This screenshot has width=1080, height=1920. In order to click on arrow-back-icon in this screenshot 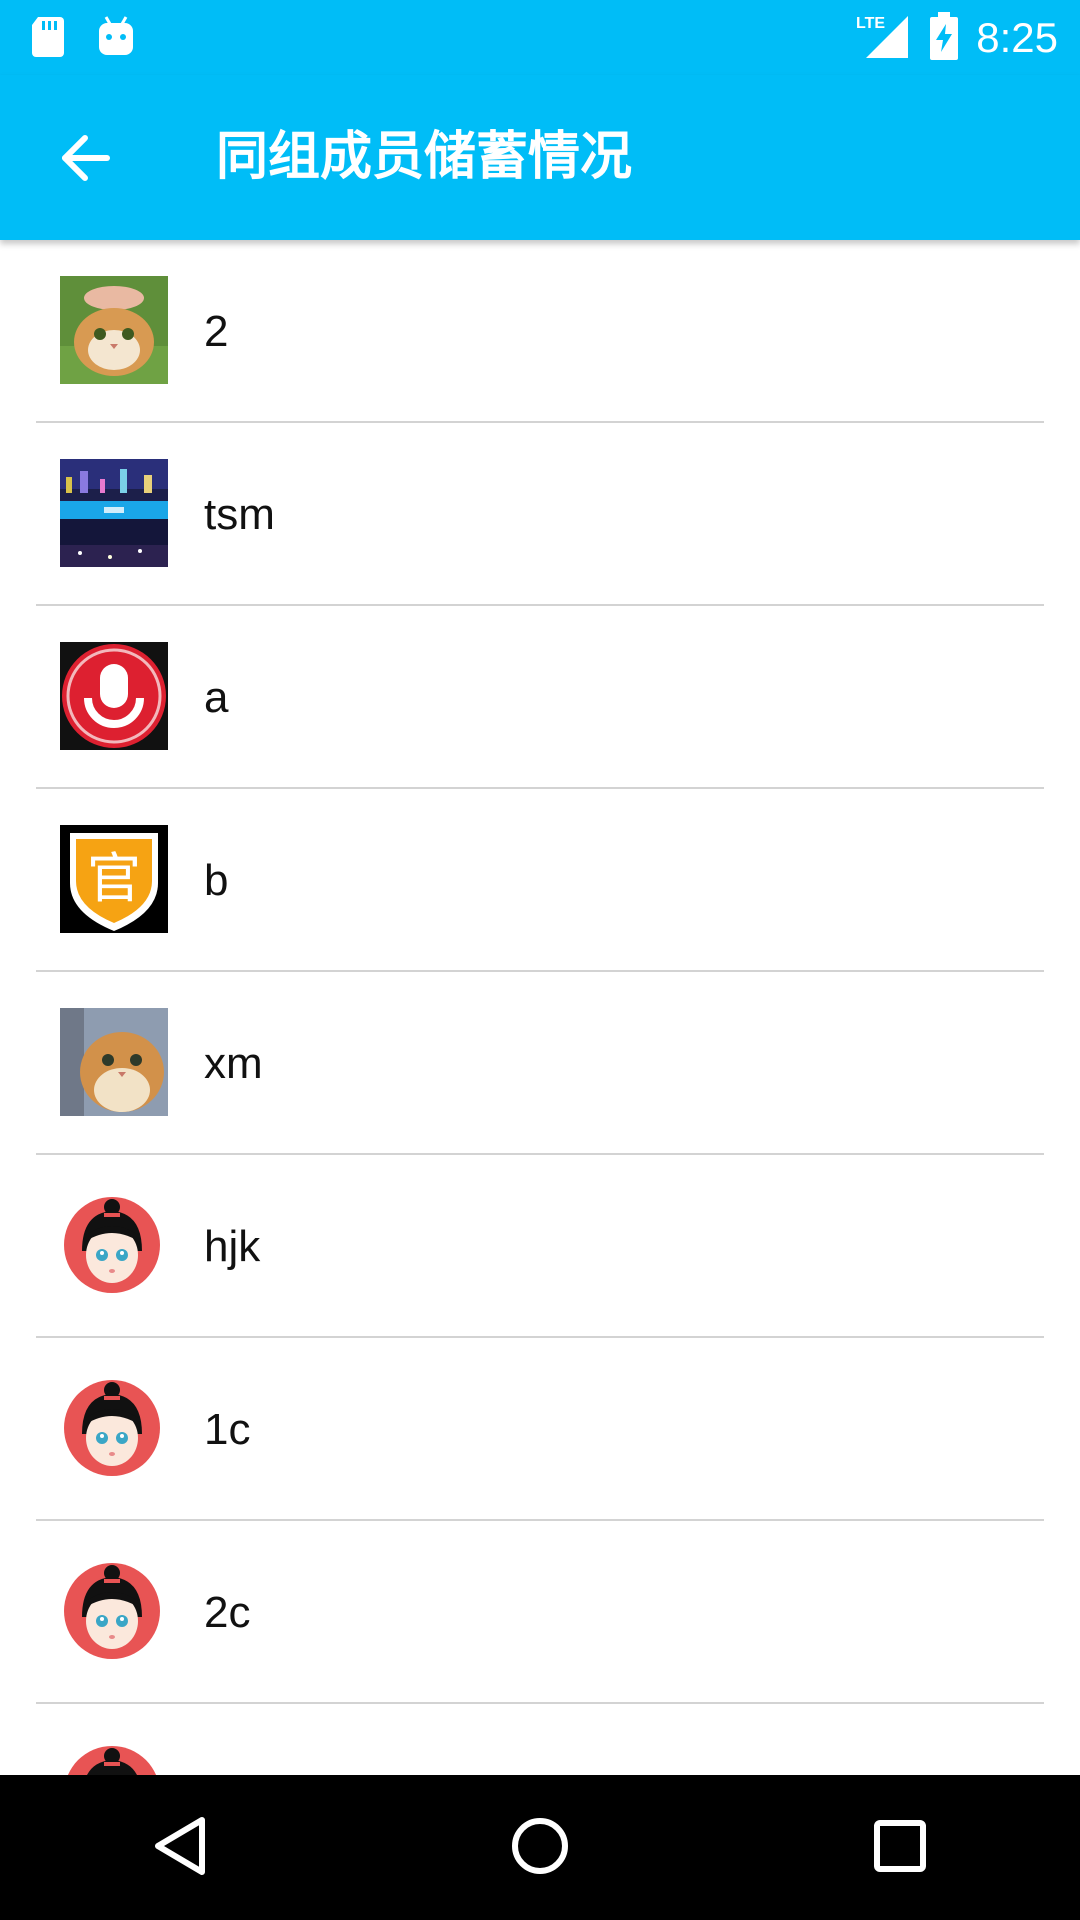, I will do `click(85, 160)`.